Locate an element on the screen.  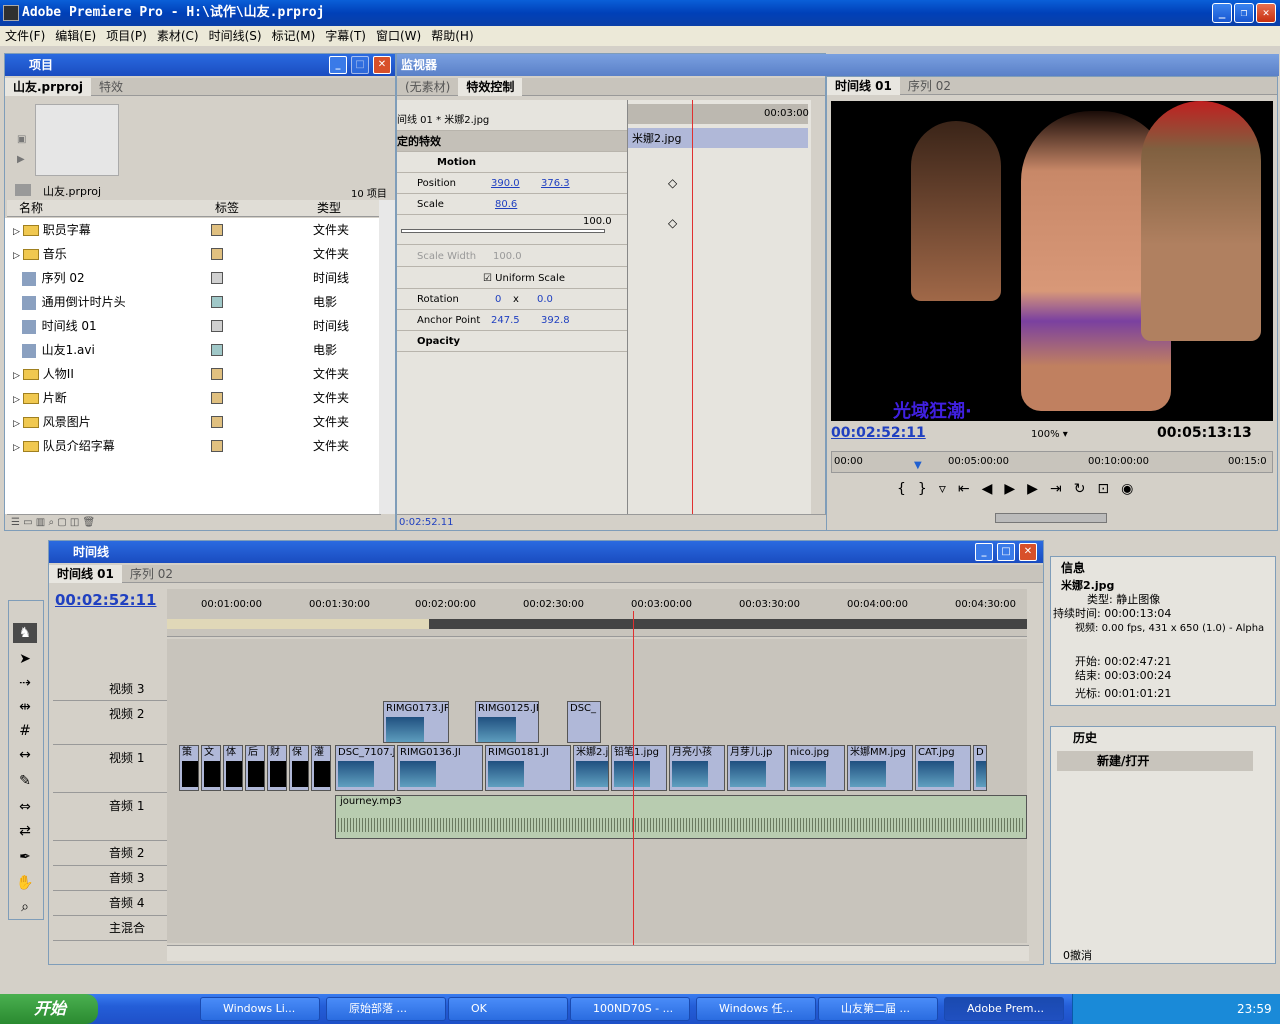
position-x-value: 390.0 is located at coordinates (505, 183).